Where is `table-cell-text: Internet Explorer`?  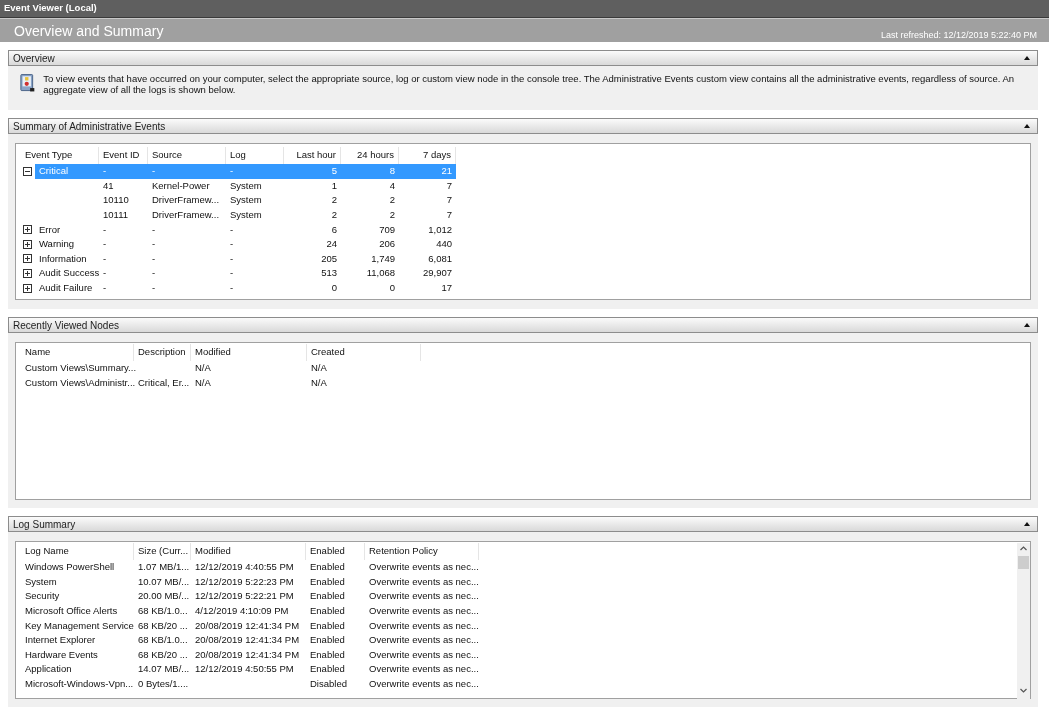
table-cell-text: Internet Explorer is located at coordinates (60, 640).